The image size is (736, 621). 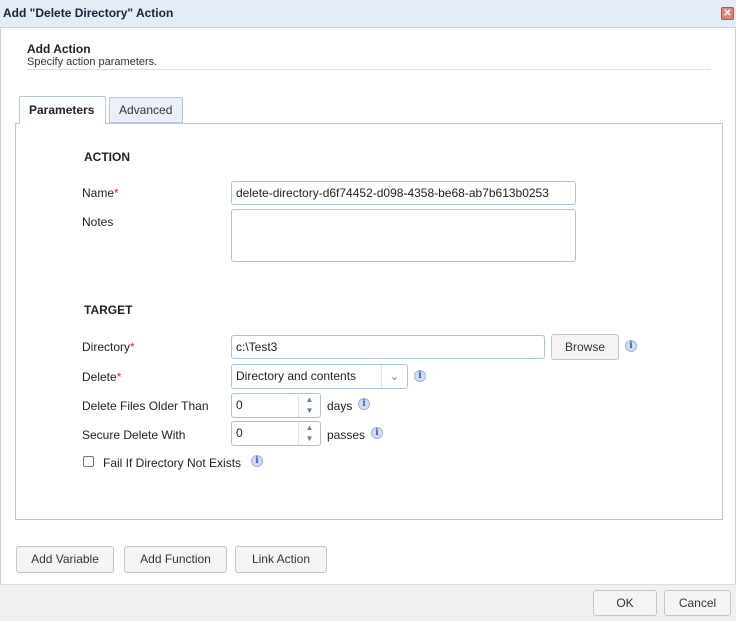 I want to click on name-label: Name*, so click(x=100, y=193).